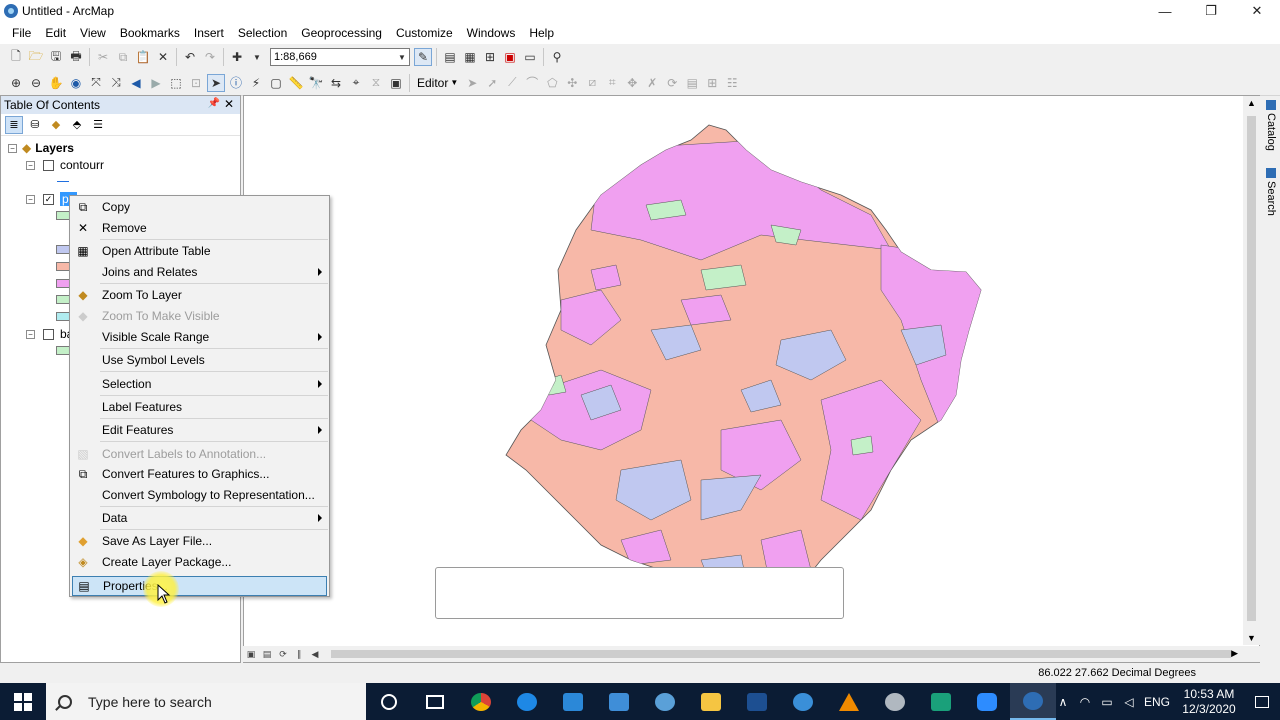  Describe the element at coordinates (23, 701) in the screenshot. I see `start-button` at that location.